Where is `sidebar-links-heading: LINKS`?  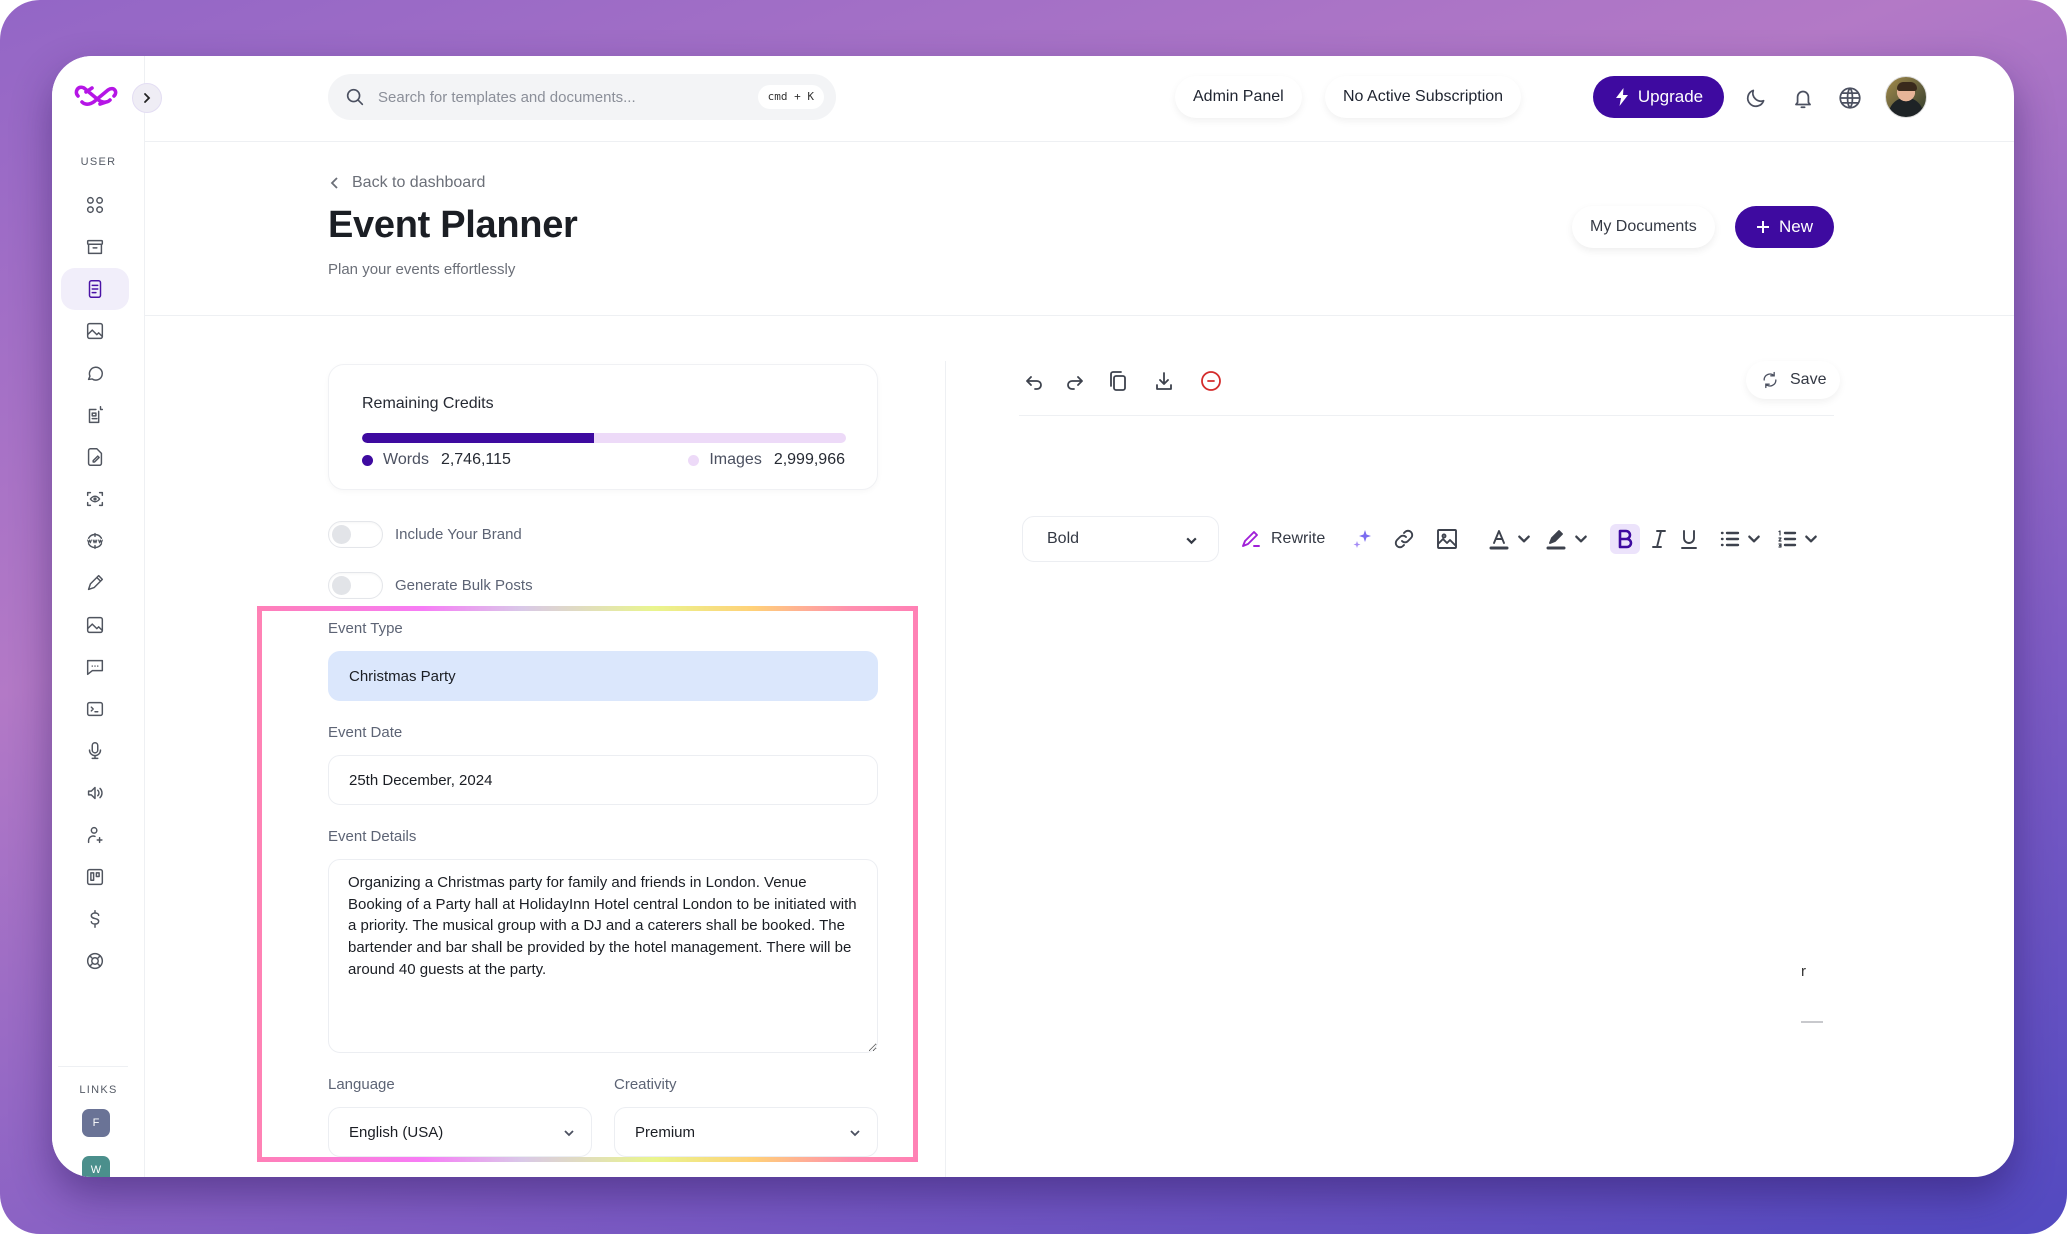 sidebar-links-heading: LINKS is located at coordinates (98, 1090).